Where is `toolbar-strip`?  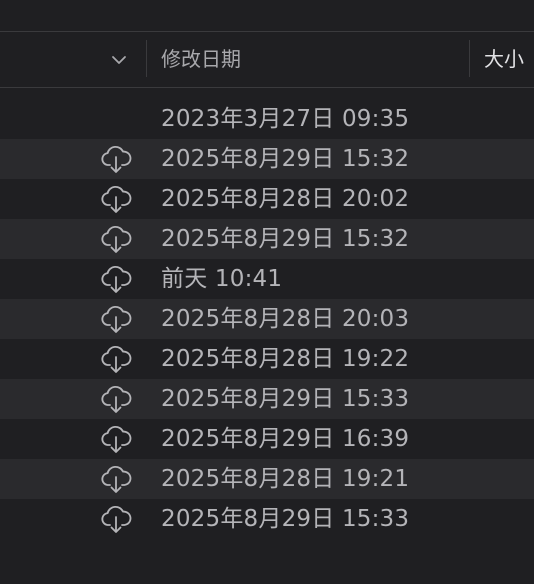 toolbar-strip is located at coordinates (267, 16).